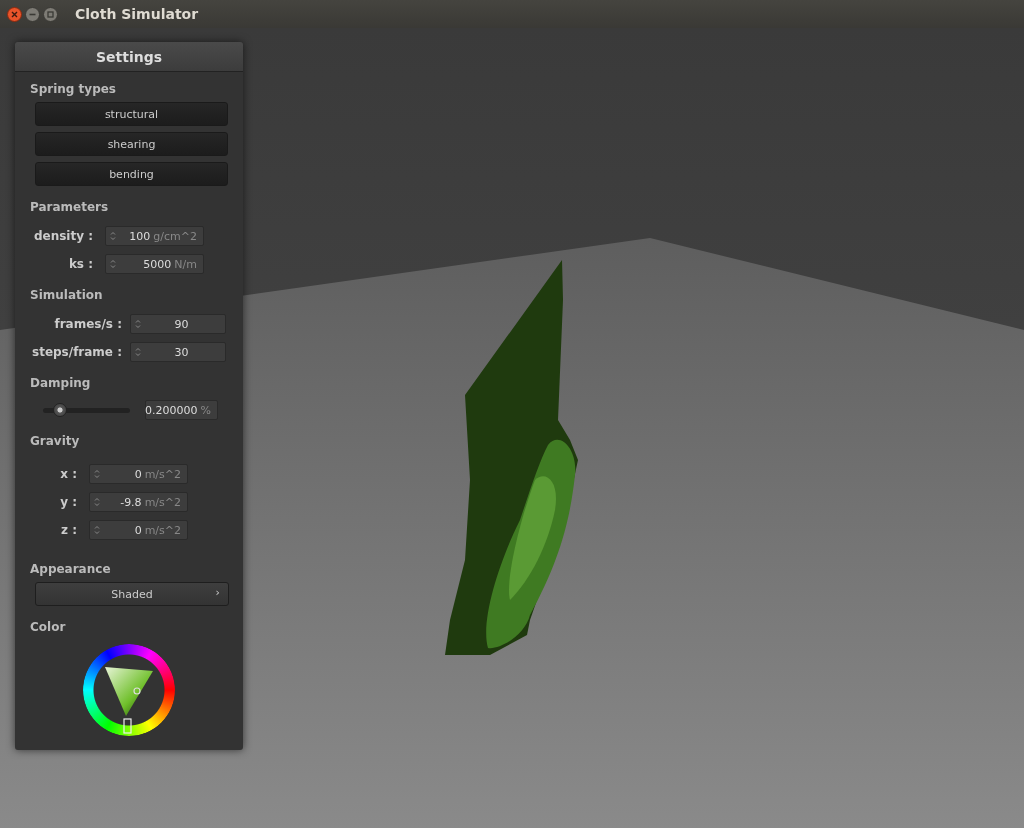 The width and height of the screenshot is (1024, 828). I want to click on maximize-icon, so click(50, 14).